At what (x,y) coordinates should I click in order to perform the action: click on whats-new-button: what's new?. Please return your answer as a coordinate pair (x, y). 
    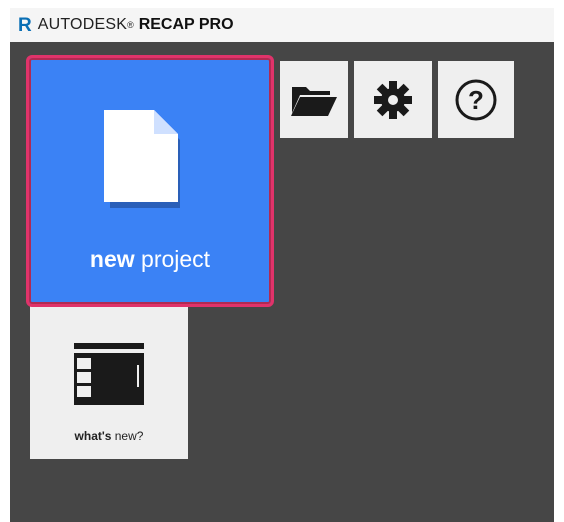
    Looking at the image, I should click on (109, 382).